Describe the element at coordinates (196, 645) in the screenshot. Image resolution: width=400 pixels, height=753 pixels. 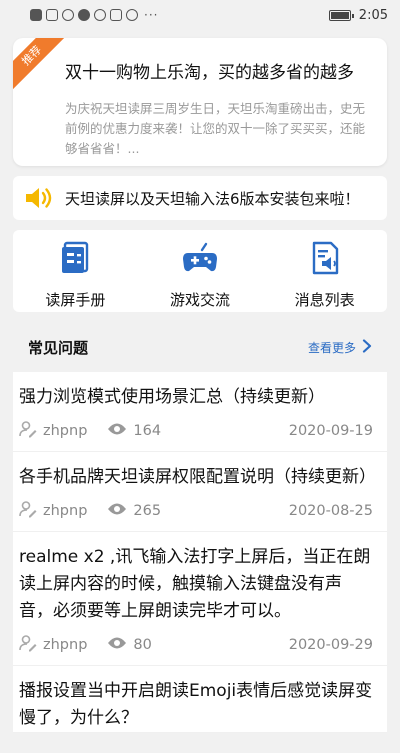
I see `faq-meta: zhpnp 80 2020-09-29` at that location.